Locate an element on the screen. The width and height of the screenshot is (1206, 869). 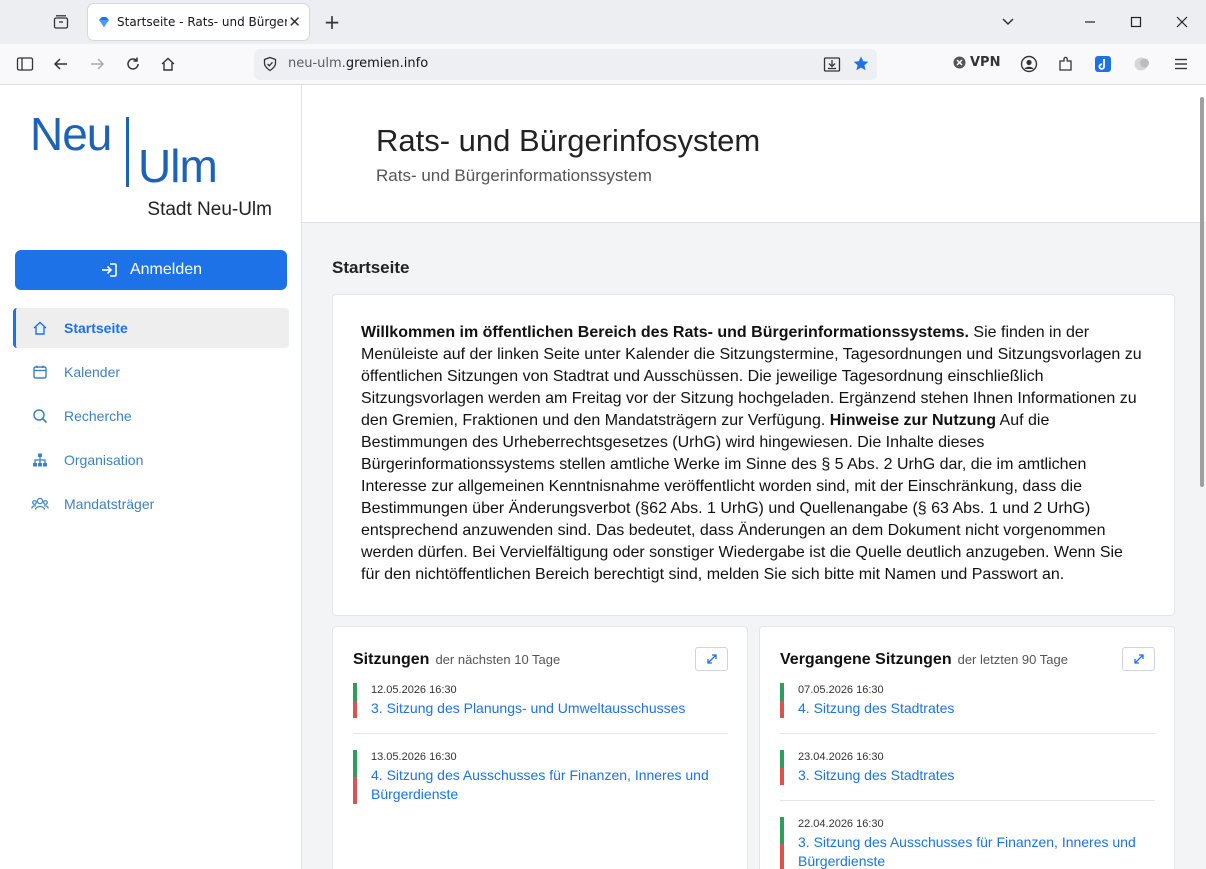
session-date: 23.04.2026 16:30 is located at coordinates (841, 757).